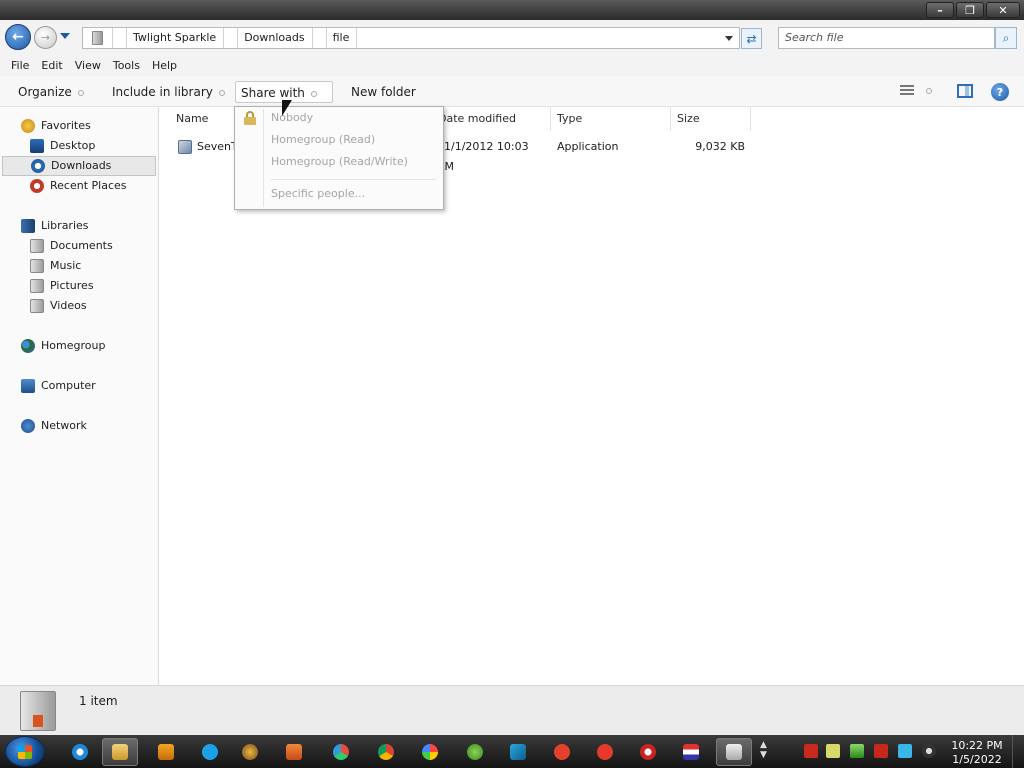 The image size is (1024, 768). I want to click on preview-pane-icon, so click(965, 91).